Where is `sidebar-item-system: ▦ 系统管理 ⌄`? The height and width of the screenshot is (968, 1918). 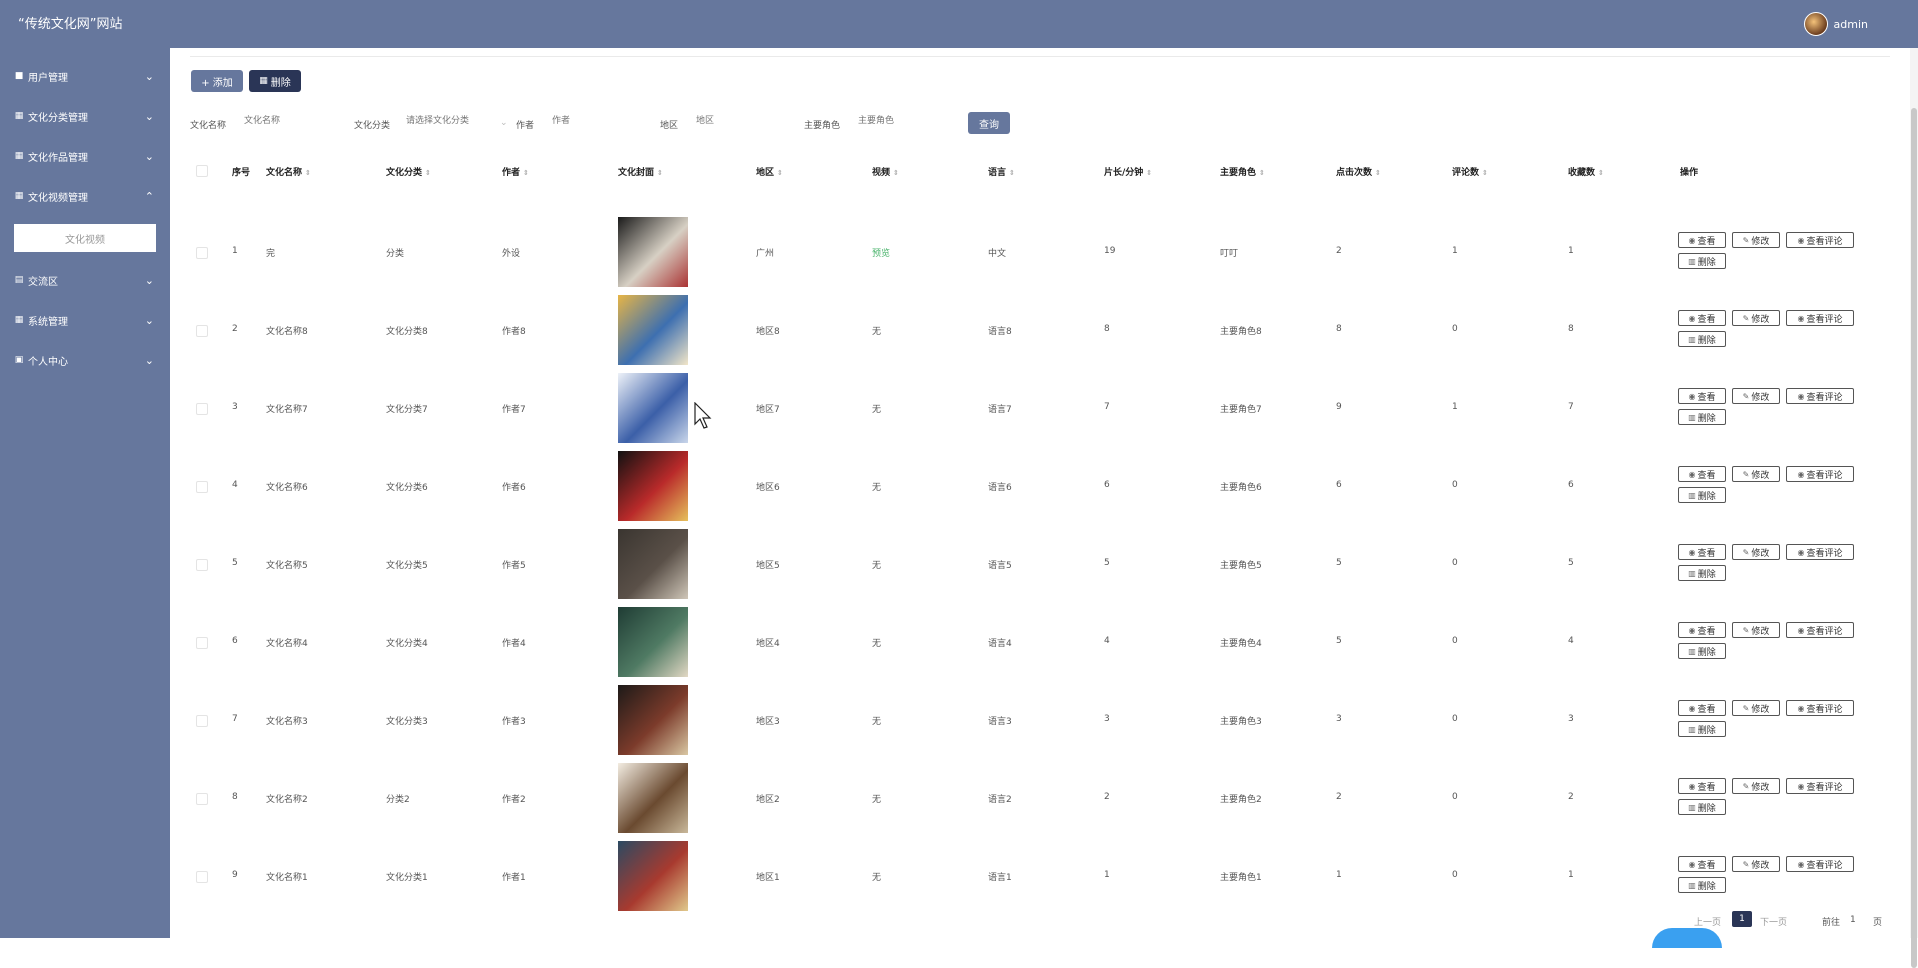 sidebar-item-system: ▦ 系统管理 ⌄ is located at coordinates (85, 320).